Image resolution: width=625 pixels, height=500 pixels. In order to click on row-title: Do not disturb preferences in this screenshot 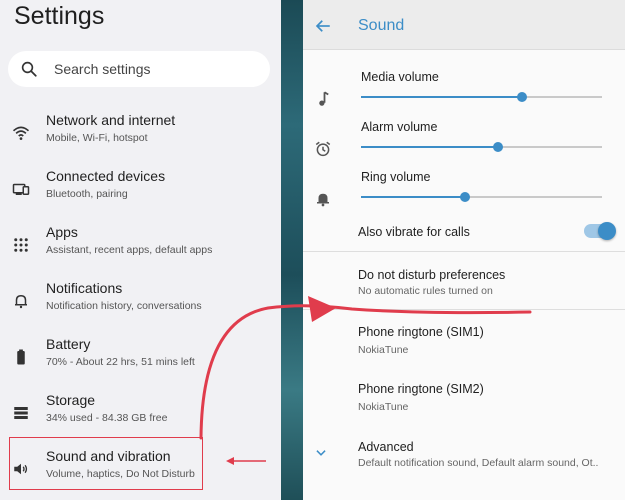, I will do `click(432, 275)`.